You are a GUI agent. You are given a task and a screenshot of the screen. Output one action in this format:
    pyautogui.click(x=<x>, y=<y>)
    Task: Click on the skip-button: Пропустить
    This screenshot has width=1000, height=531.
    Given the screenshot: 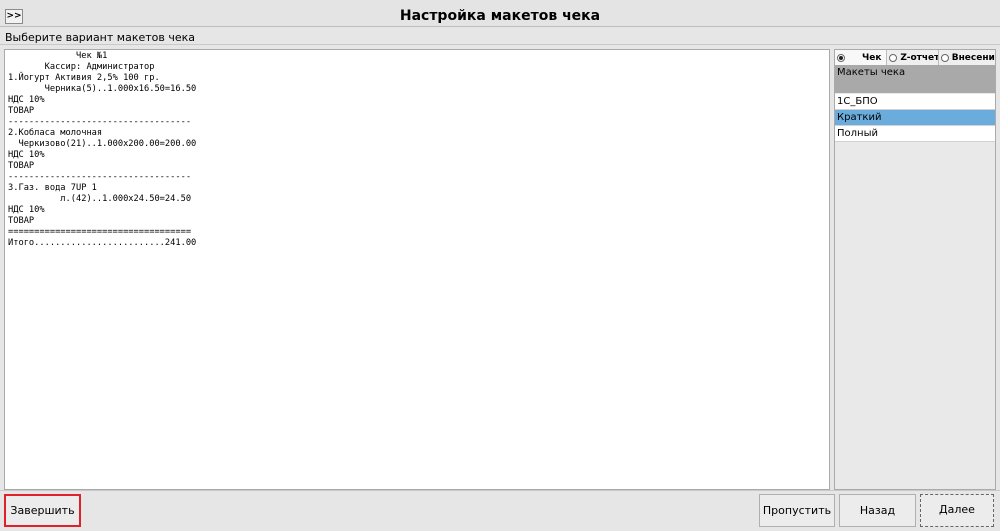 What is the action you would take?
    pyautogui.click(x=797, y=510)
    